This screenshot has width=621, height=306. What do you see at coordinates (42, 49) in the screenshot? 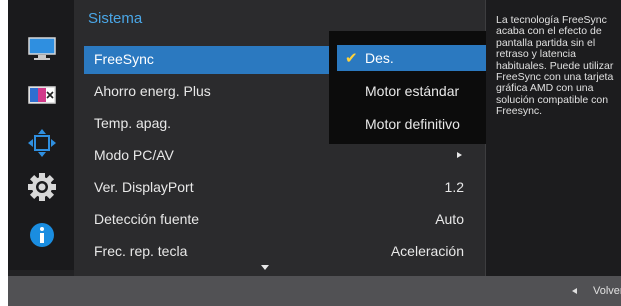
I see `picture-icon` at bounding box center [42, 49].